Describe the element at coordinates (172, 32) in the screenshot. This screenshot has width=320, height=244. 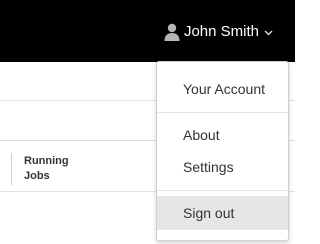
I see `user-icon` at that location.